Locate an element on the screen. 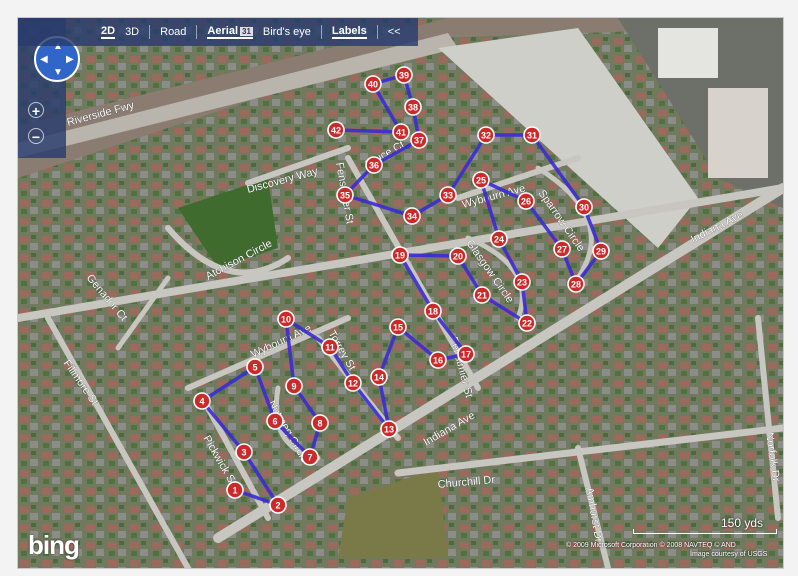  route-stop-marker: 27 is located at coordinates (562, 249).